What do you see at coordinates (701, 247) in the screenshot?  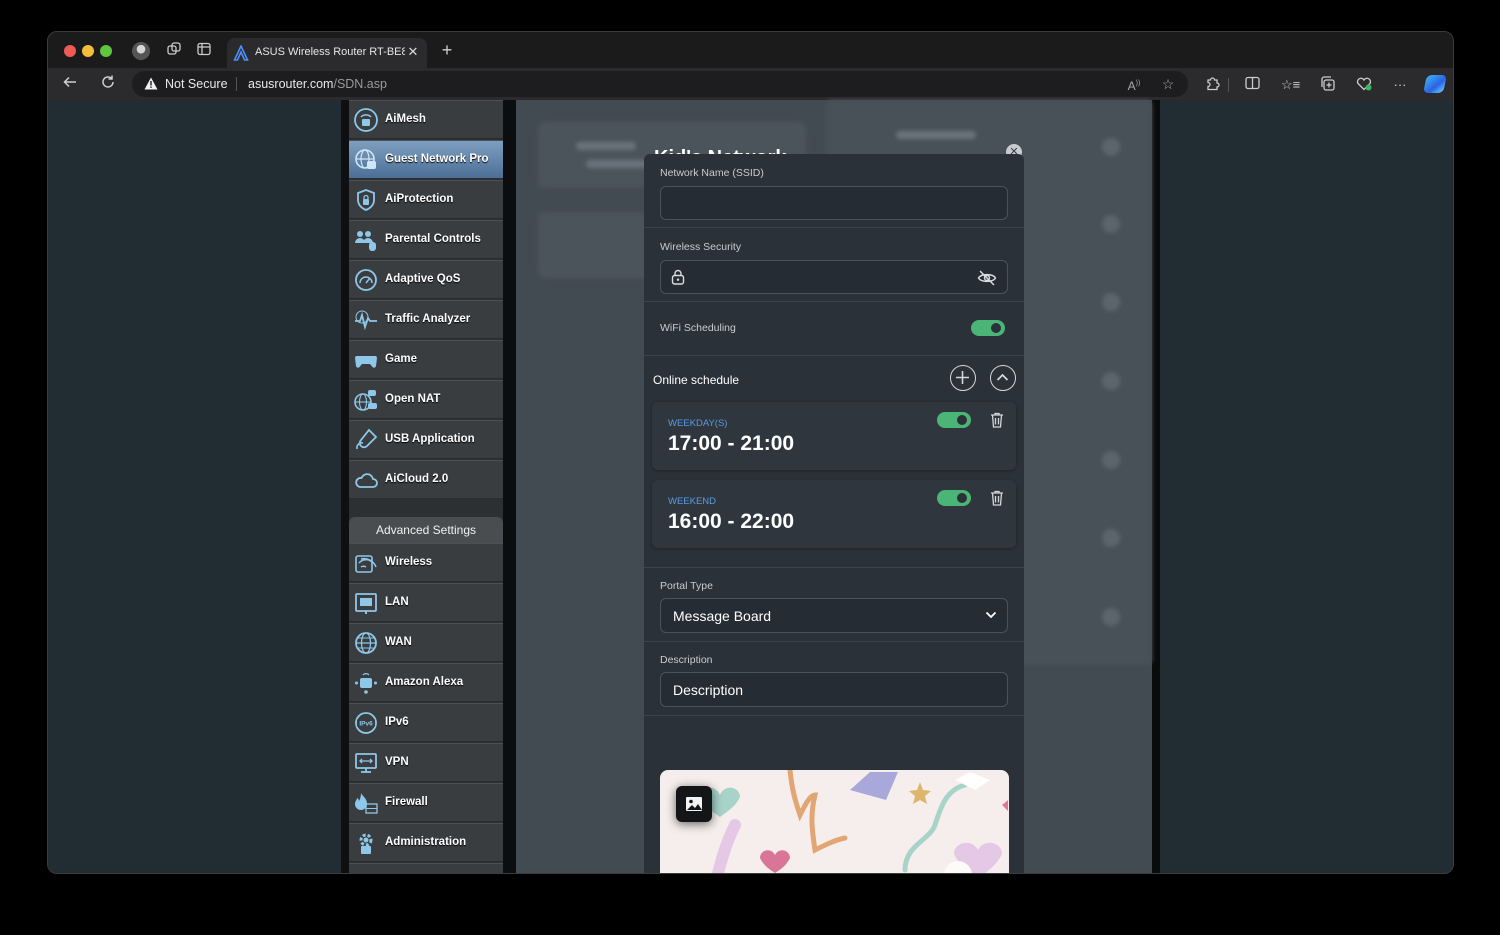 I see `security-label: Wireless Security` at bounding box center [701, 247].